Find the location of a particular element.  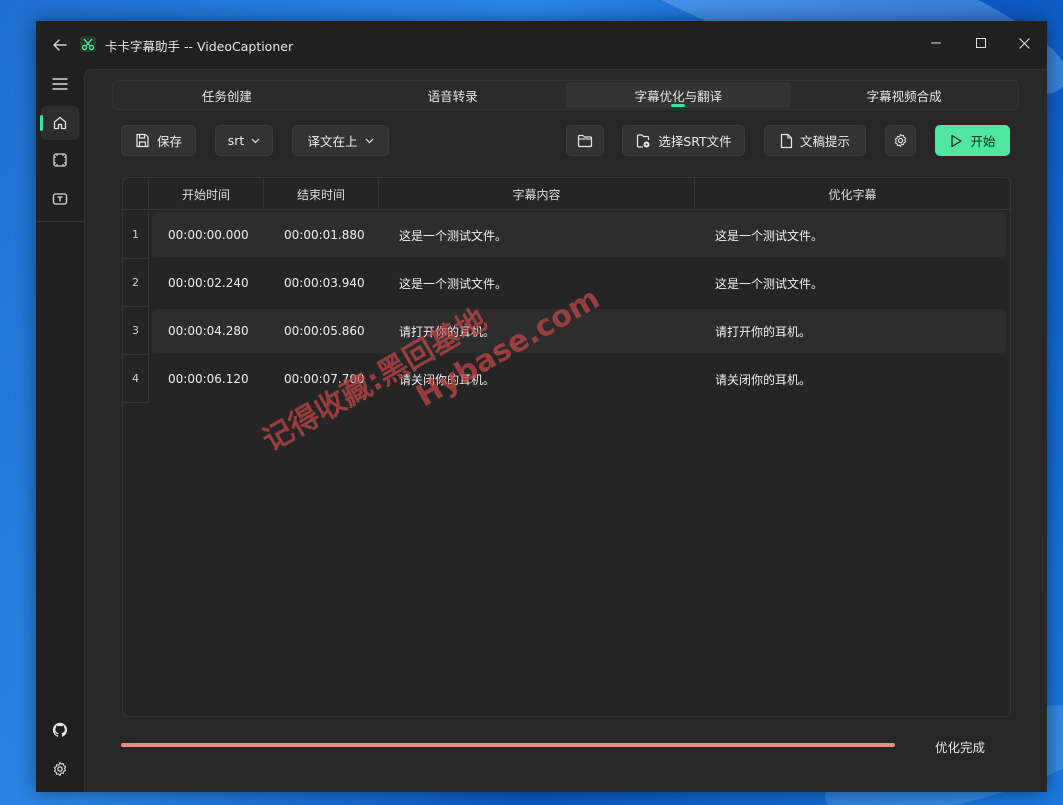

sidebar-item-github is located at coordinates (60, 730).